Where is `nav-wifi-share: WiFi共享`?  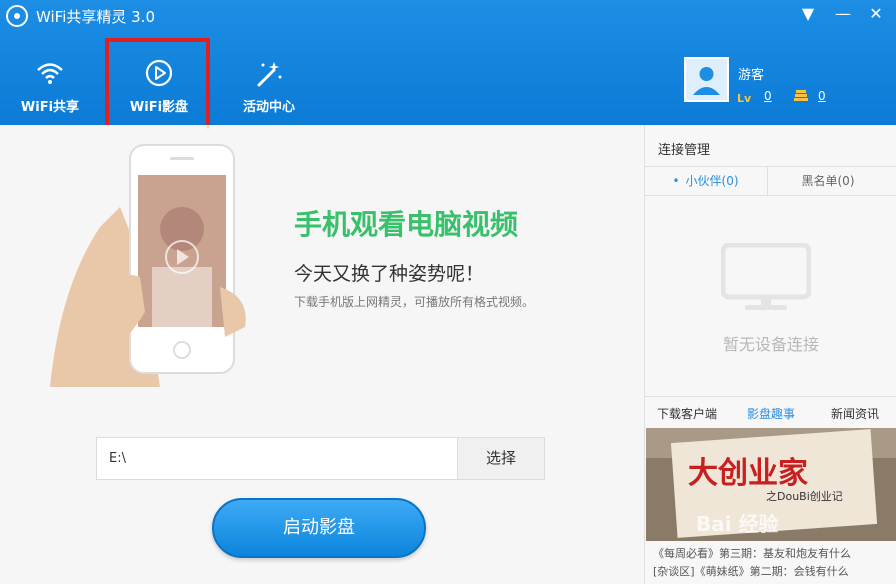
nav-wifi-share: WiFi共享 is located at coordinates (50, 82).